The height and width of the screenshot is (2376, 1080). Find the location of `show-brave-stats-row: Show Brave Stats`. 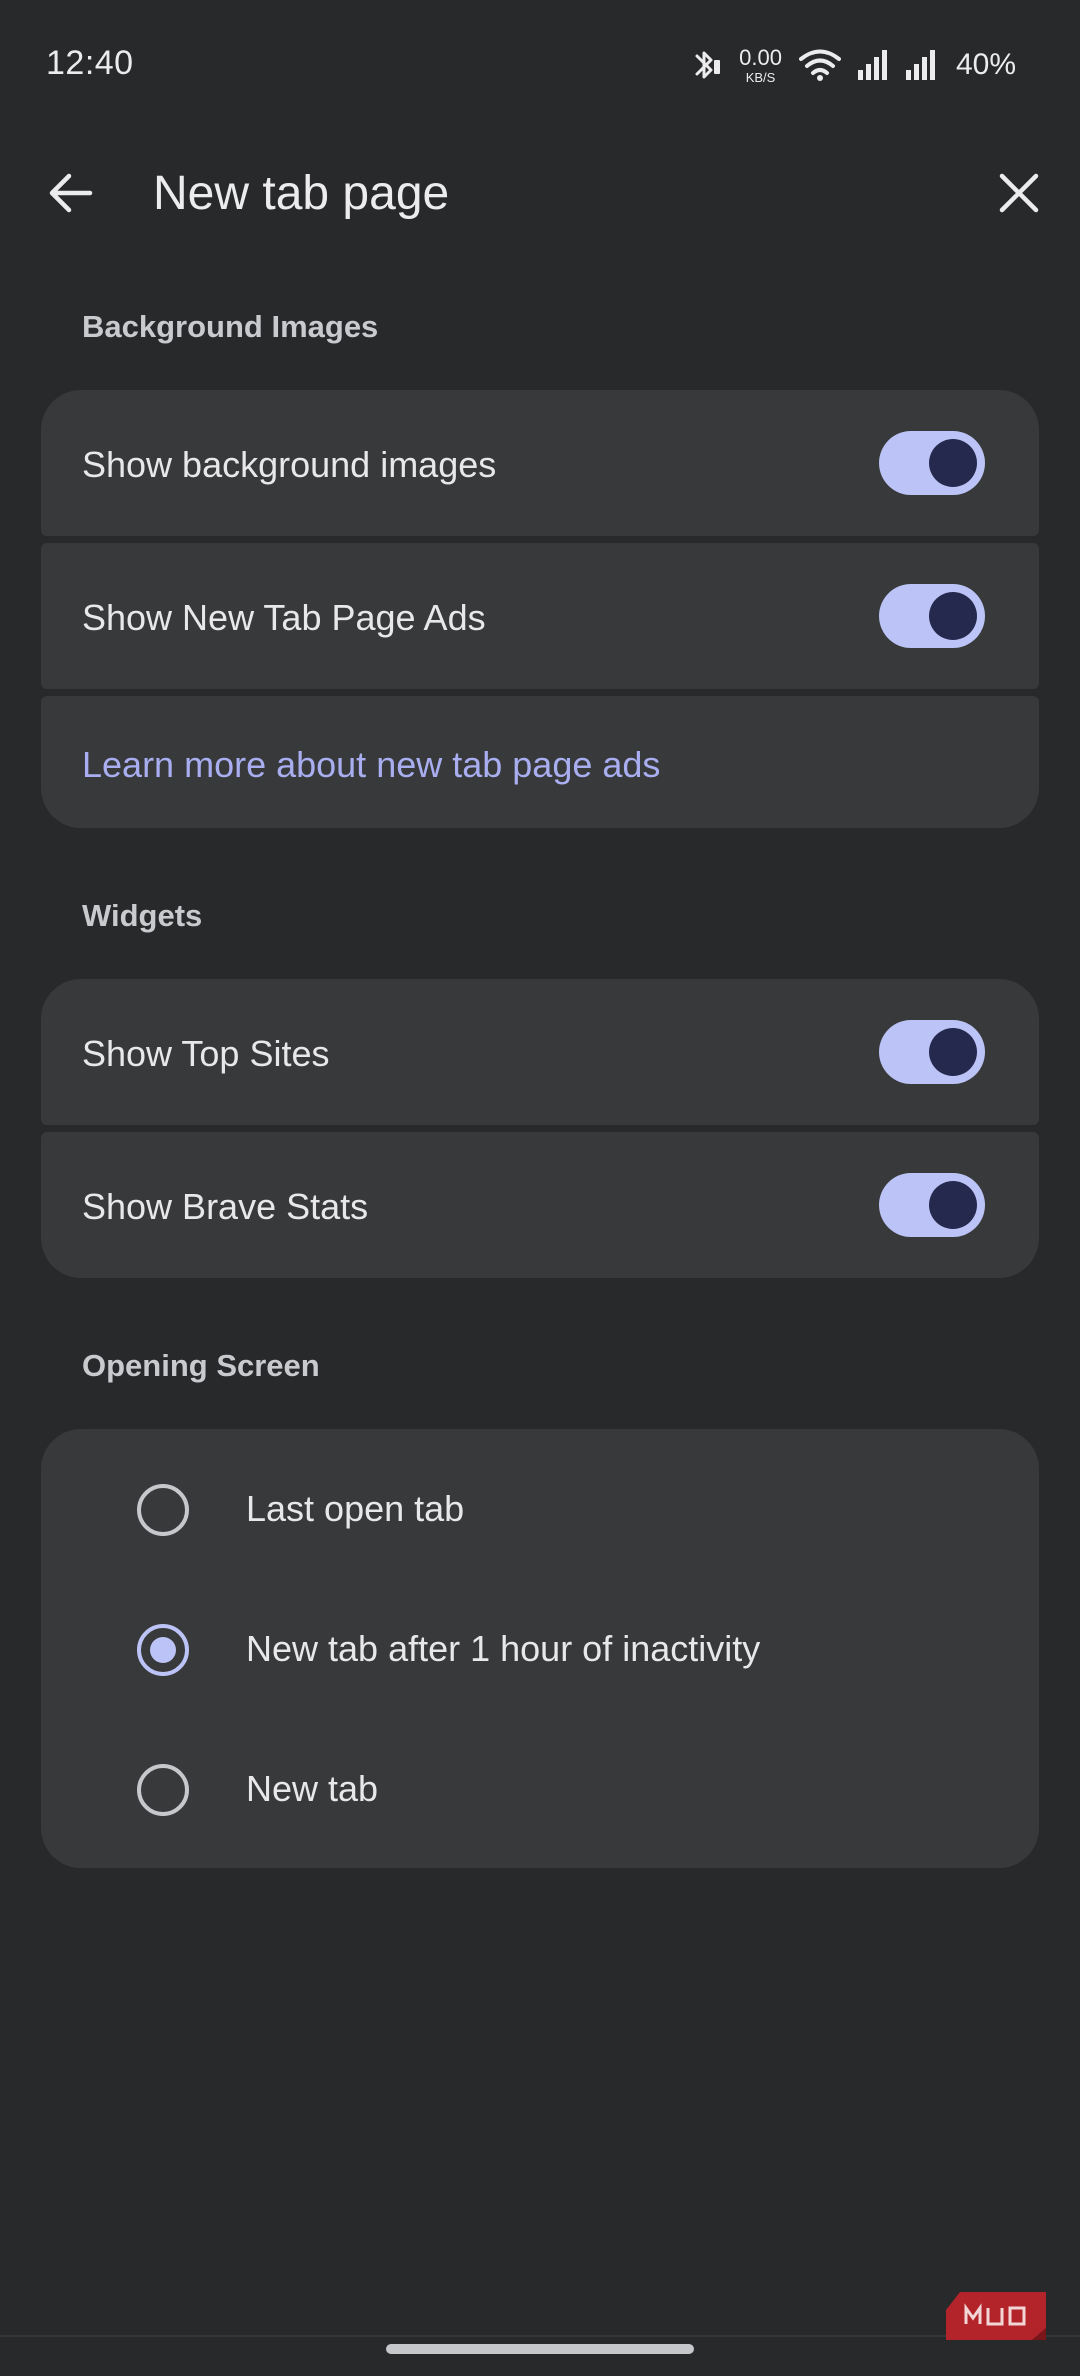

show-brave-stats-row: Show Brave Stats is located at coordinates (540, 1205).